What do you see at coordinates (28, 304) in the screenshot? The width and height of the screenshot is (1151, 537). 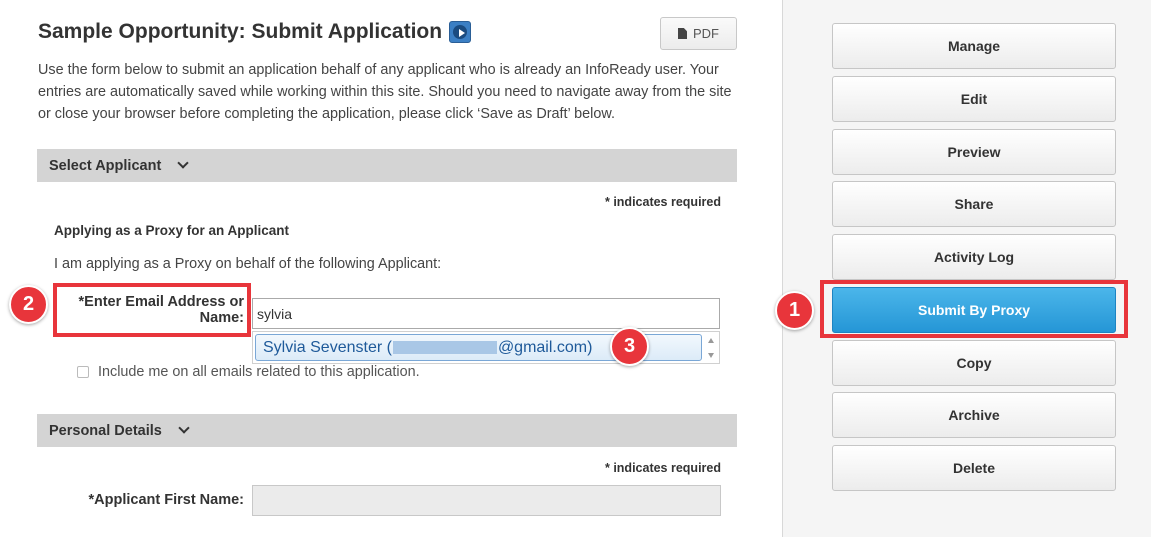 I see `callout-badge-2: 2` at bounding box center [28, 304].